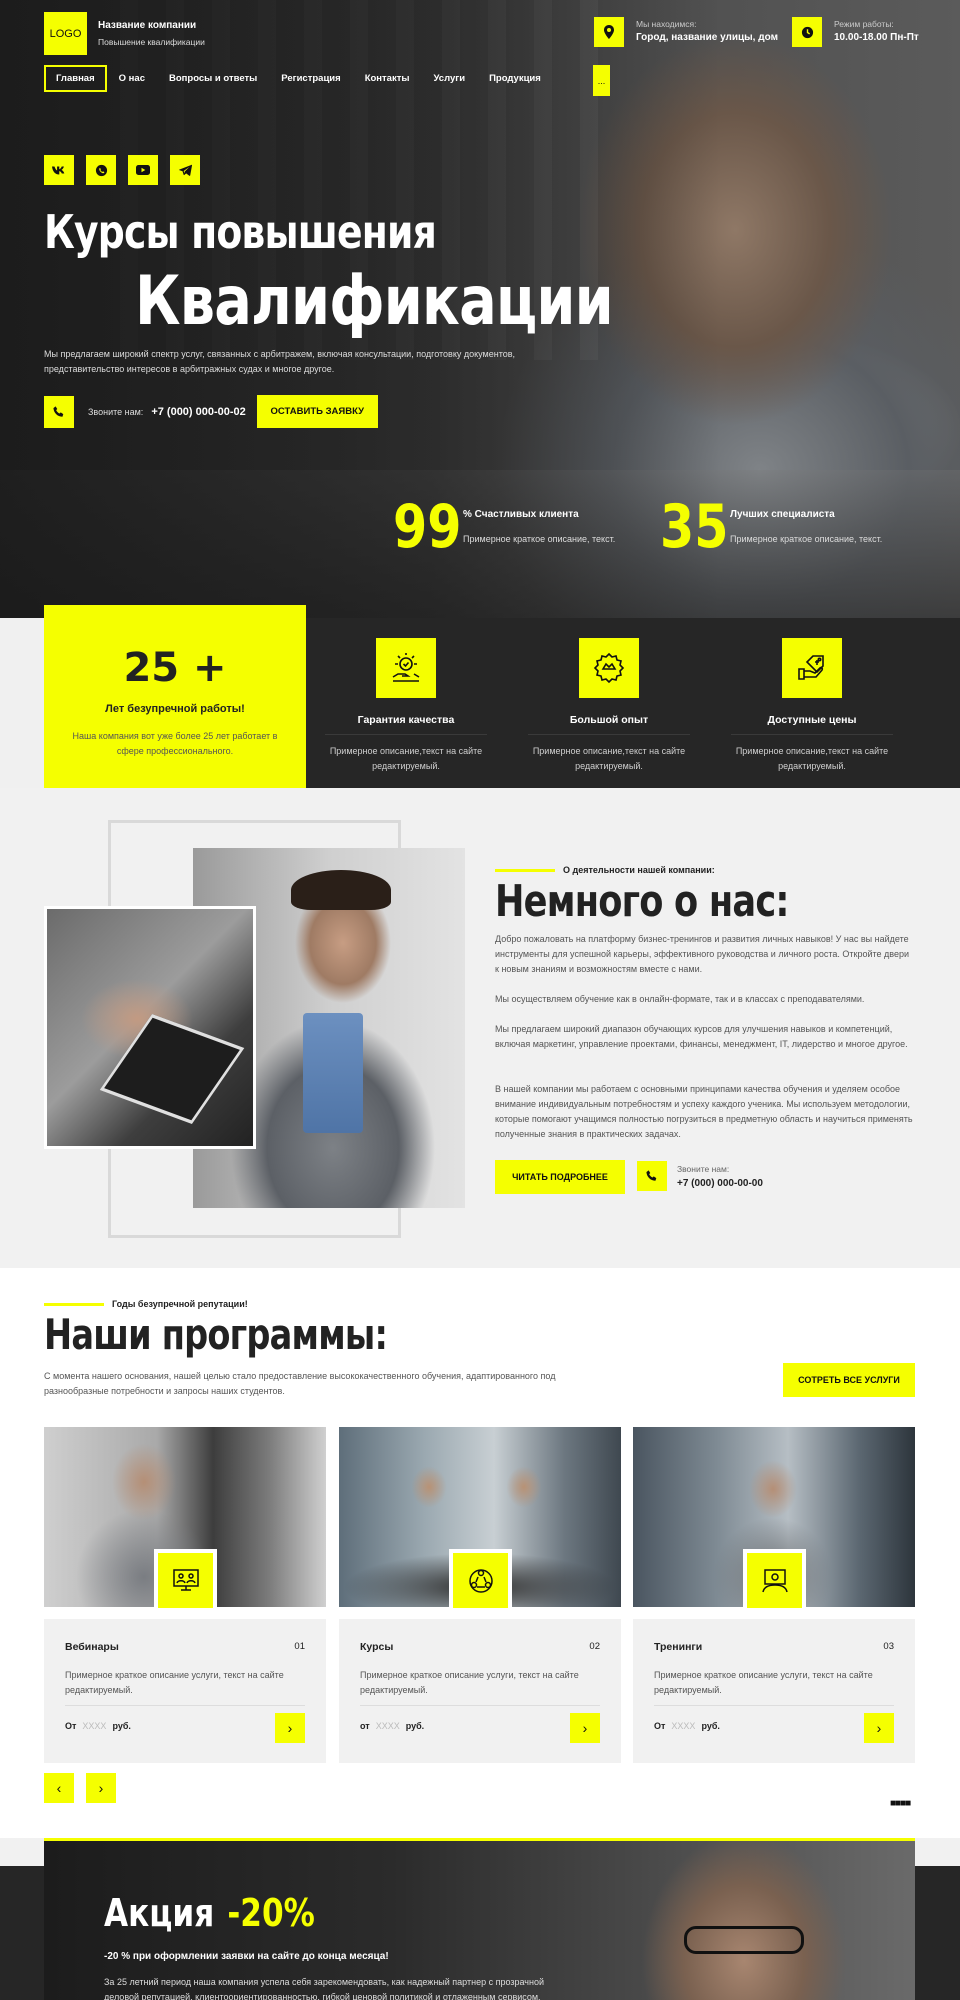 The width and height of the screenshot is (960, 2000). I want to click on programs-eyebrow-text: Годы безупречной репутации!, so click(180, 1304).